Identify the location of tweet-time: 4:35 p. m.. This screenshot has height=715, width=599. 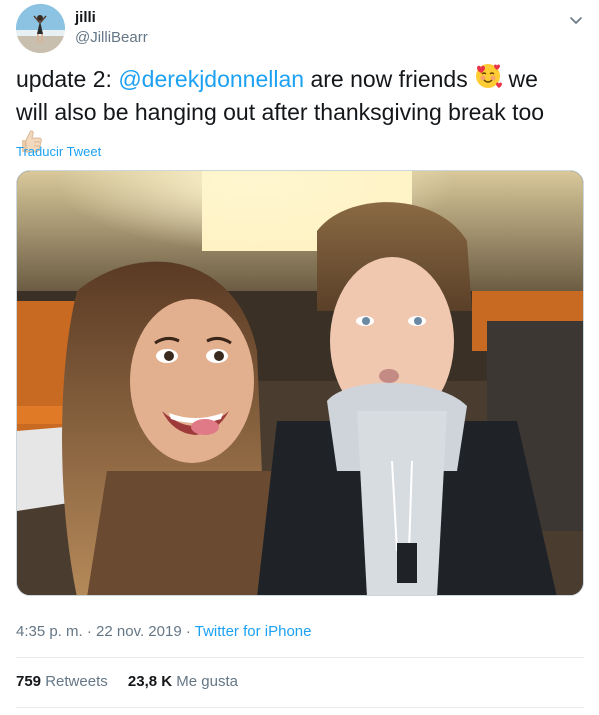
(49, 631).